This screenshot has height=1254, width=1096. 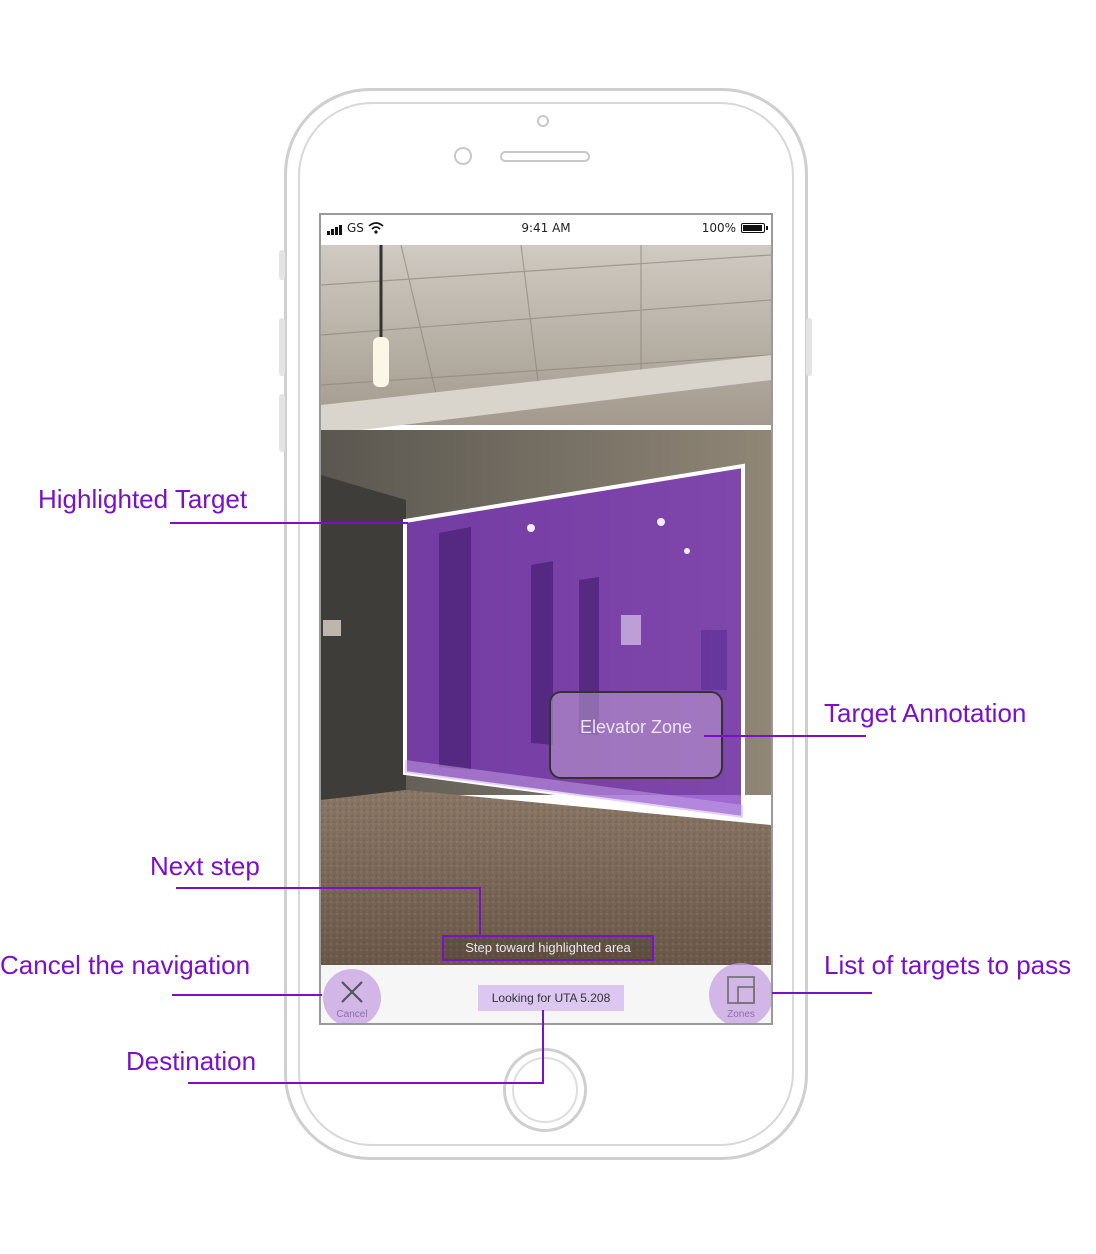 I want to click on zones-label: Zones, so click(x=741, y=1014).